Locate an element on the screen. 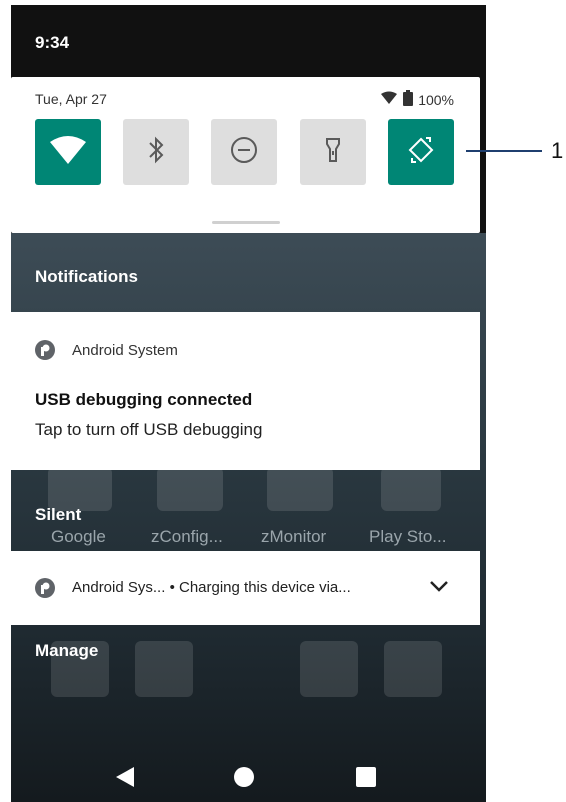  status-time: 9:34 is located at coordinates (52, 42).